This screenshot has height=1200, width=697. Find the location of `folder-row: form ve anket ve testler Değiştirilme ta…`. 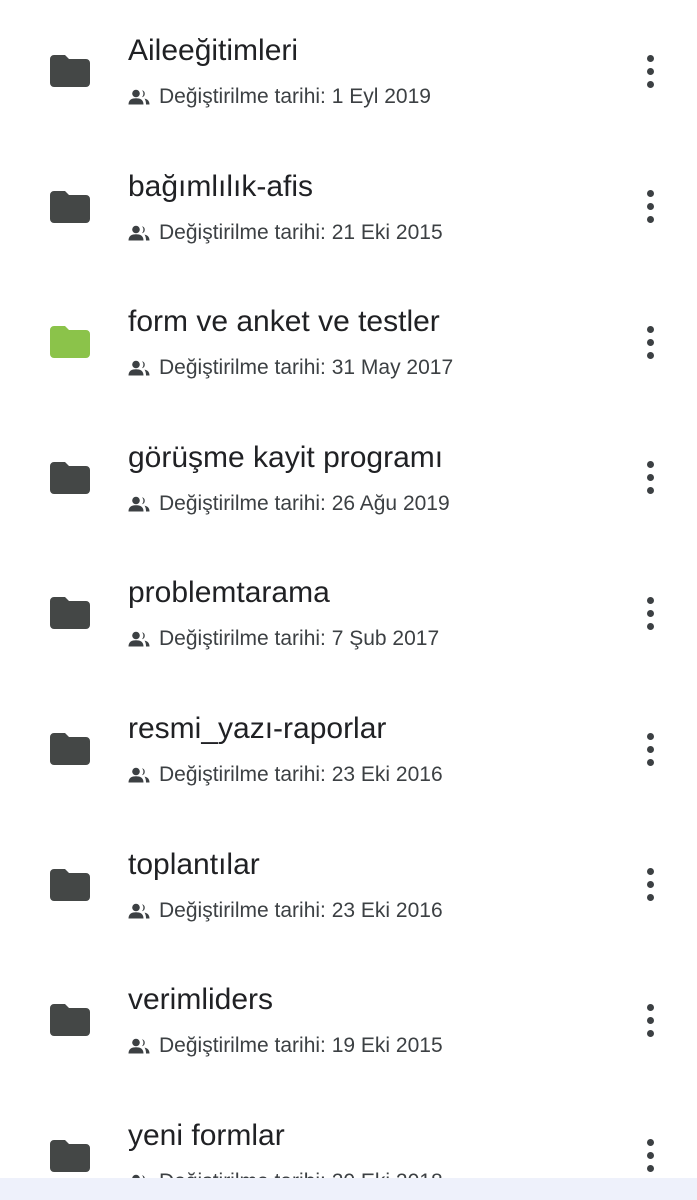

folder-row: form ve anket ve testler Değiştirilme ta… is located at coordinates (348, 339).